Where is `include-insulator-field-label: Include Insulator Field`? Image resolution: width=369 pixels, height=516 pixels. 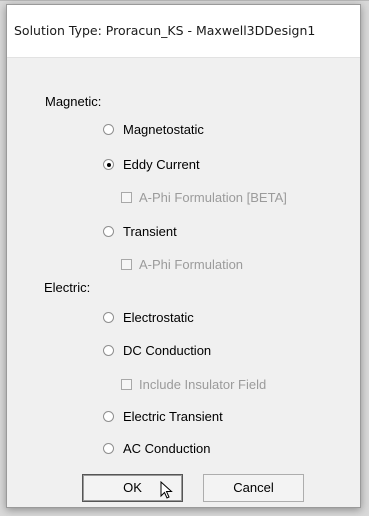
include-insulator-field-label: Include Insulator Field is located at coordinates (203, 384).